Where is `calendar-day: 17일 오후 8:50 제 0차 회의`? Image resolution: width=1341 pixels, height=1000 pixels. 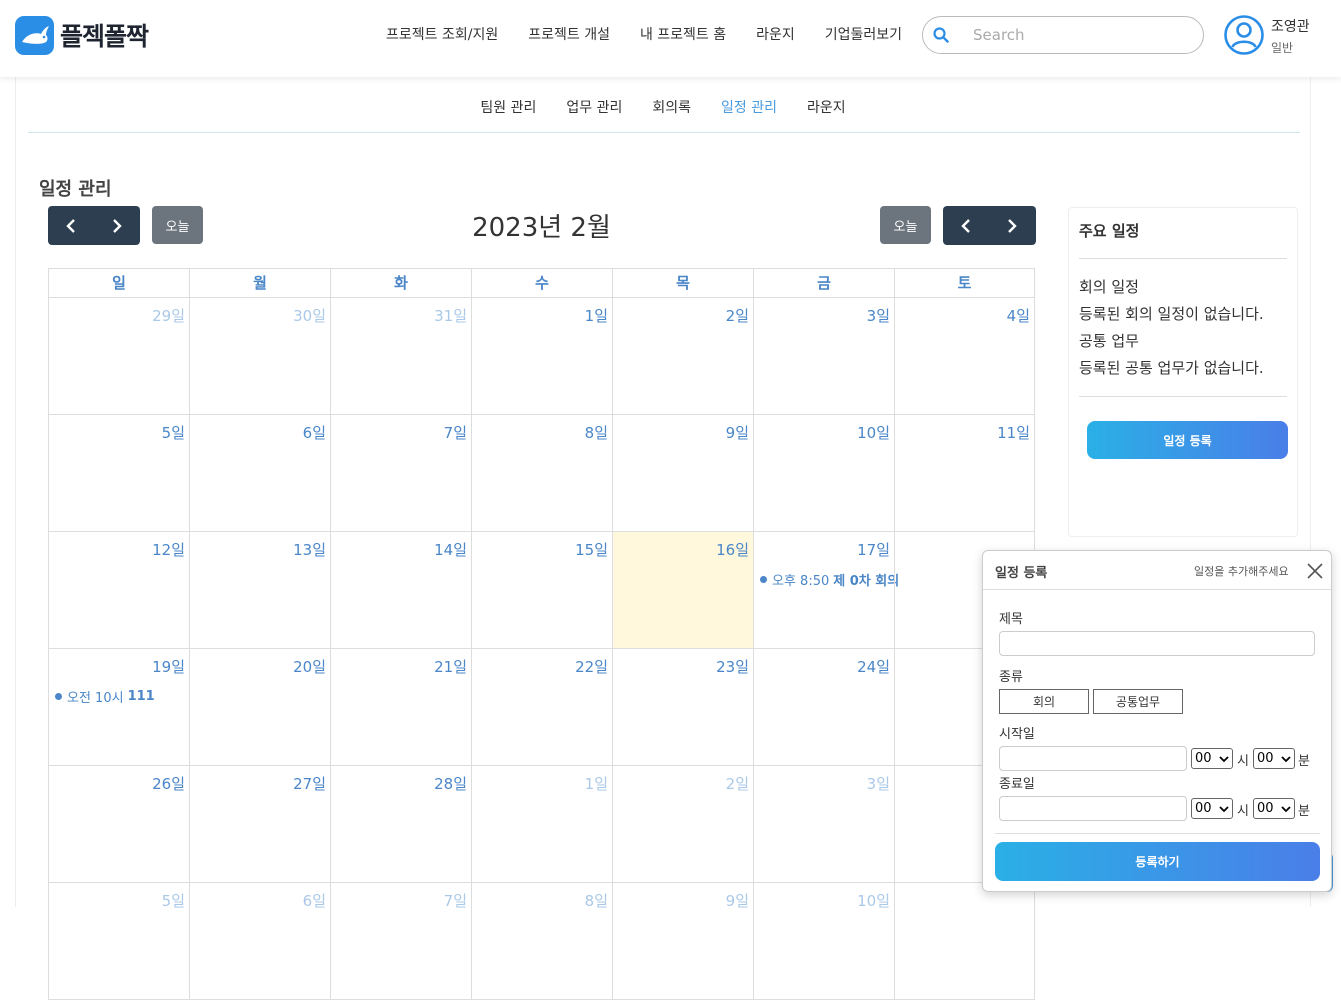
calendar-day: 17일 오후 8:50 제 0차 회의 is located at coordinates (826, 590).